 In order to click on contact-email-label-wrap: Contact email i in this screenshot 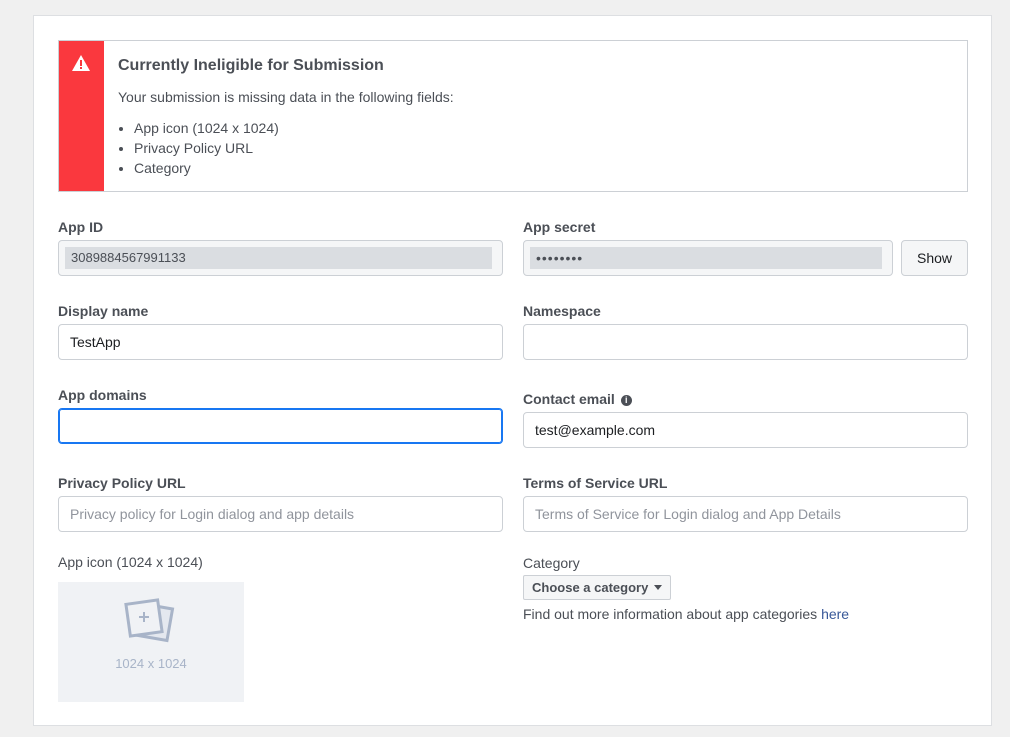, I will do `click(577, 399)`.